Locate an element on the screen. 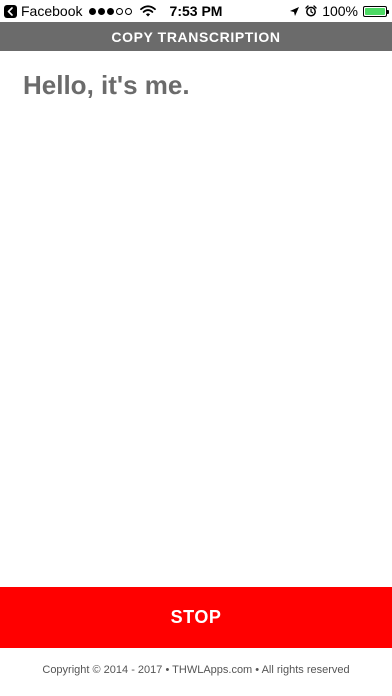  status-bar-right: 100% is located at coordinates (339, 11).